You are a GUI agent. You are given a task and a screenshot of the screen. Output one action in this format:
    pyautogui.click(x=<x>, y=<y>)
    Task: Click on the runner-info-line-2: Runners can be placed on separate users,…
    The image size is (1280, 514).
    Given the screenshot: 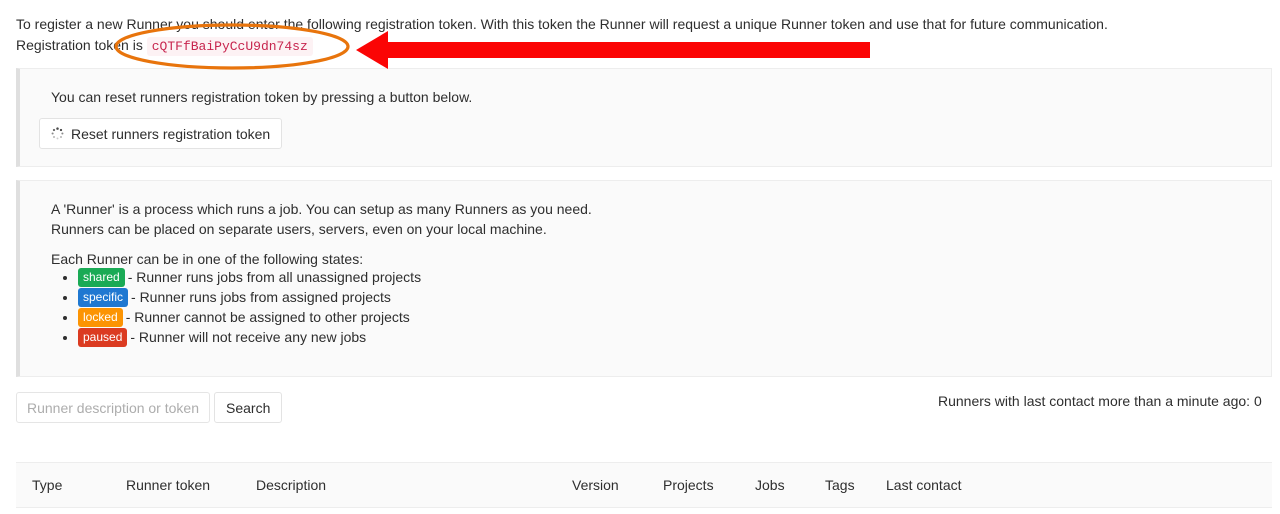 What is the action you would take?
    pyautogui.click(x=299, y=229)
    